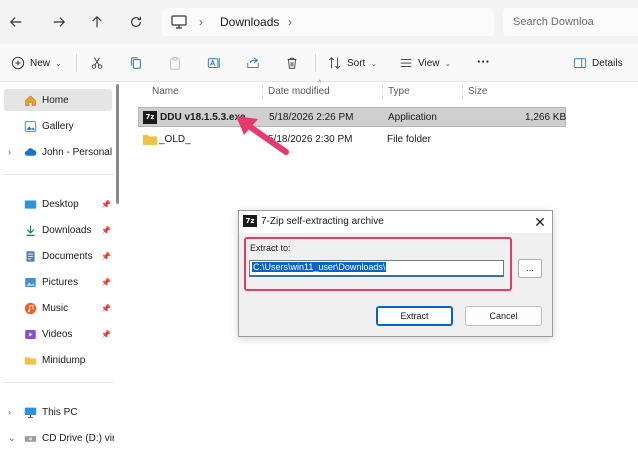 The image size is (638, 457). I want to click on path-selected-text: C:\Users\win11_user\Downloads\, so click(319, 267).